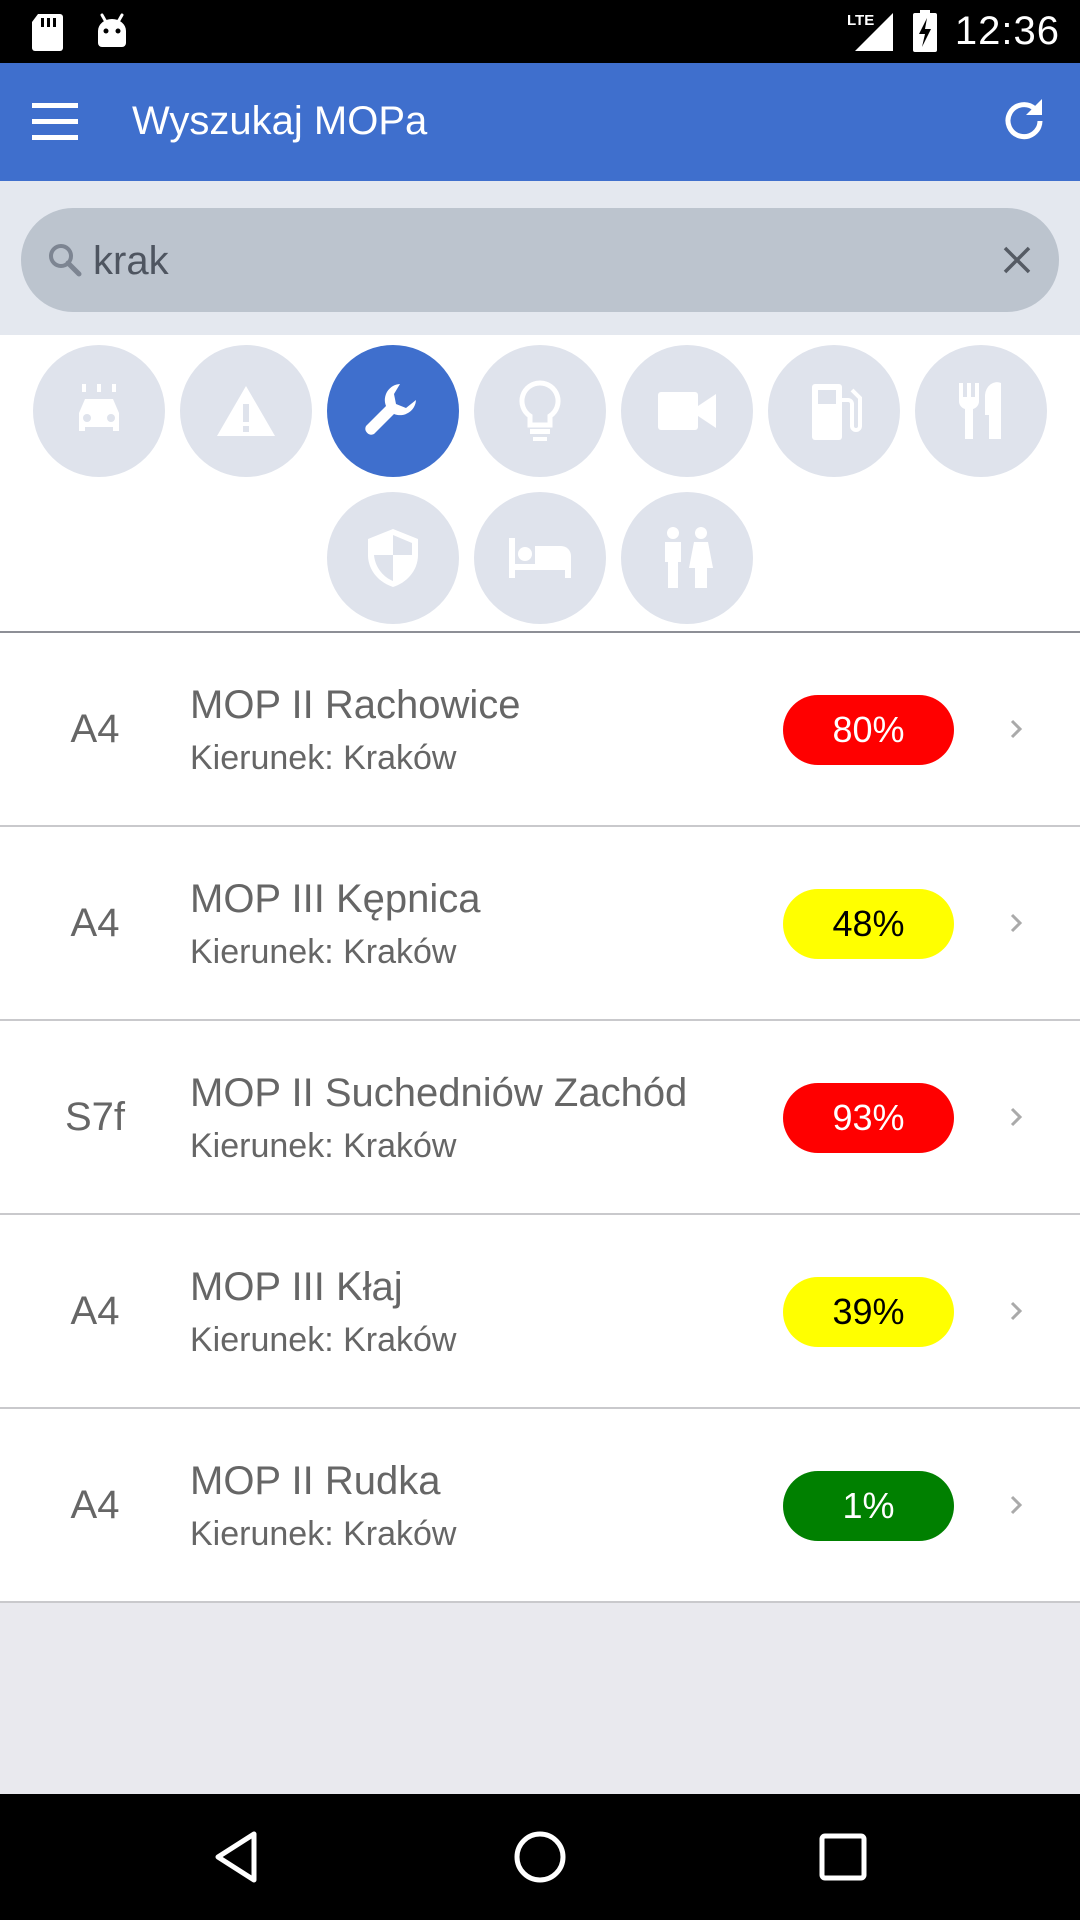 The width and height of the screenshot is (1080, 1920). I want to click on clear-search-icon, so click(1017, 260).